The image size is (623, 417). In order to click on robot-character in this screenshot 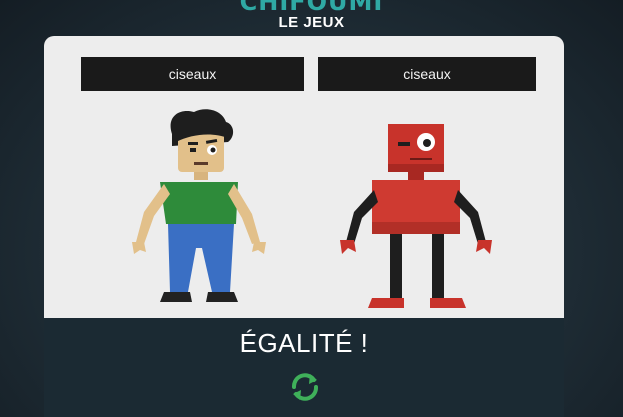, I will do `click(416, 216)`.